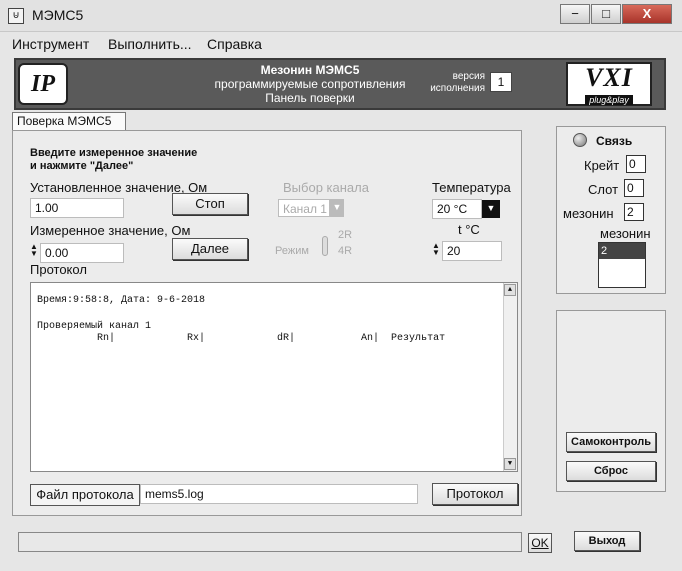  I want to click on tab-verification: Поверка МЭМС5, so click(69, 121).